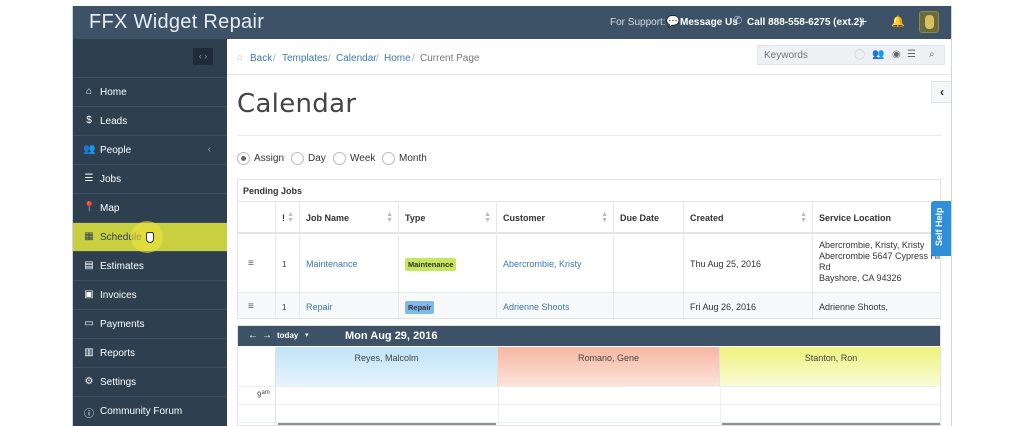 The image size is (1024, 426). What do you see at coordinates (536, 307) in the screenshot?
I see `customer-link: Adrienne Shoots` at bounding box center [536, 307].